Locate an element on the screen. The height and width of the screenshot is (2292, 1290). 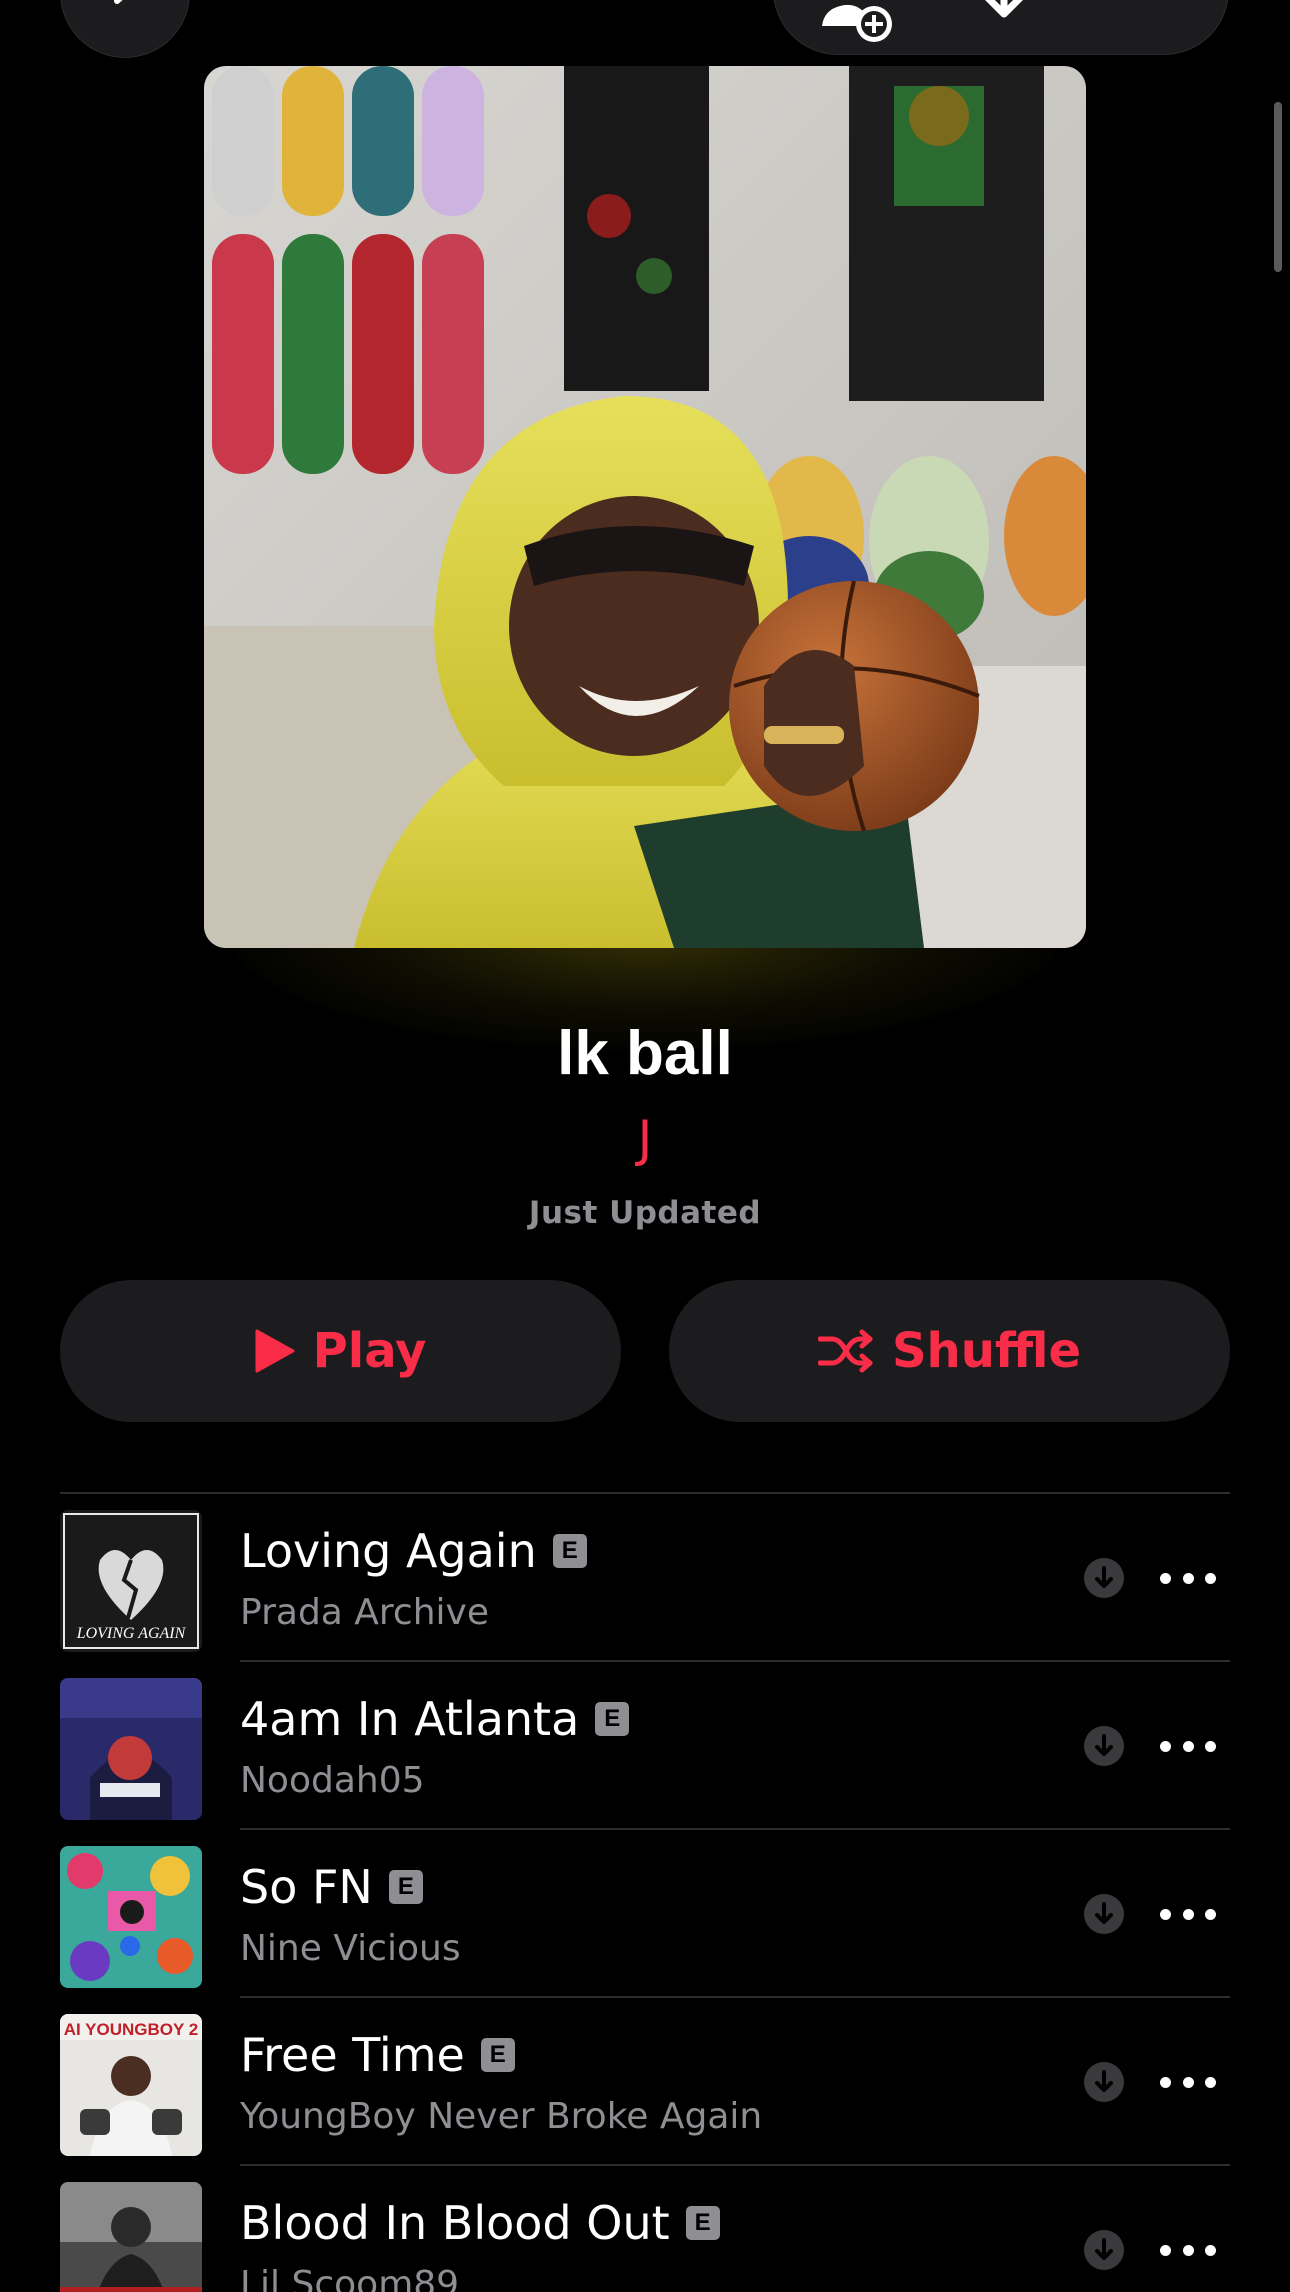
play-icon is located at coordinates (275, 1351).